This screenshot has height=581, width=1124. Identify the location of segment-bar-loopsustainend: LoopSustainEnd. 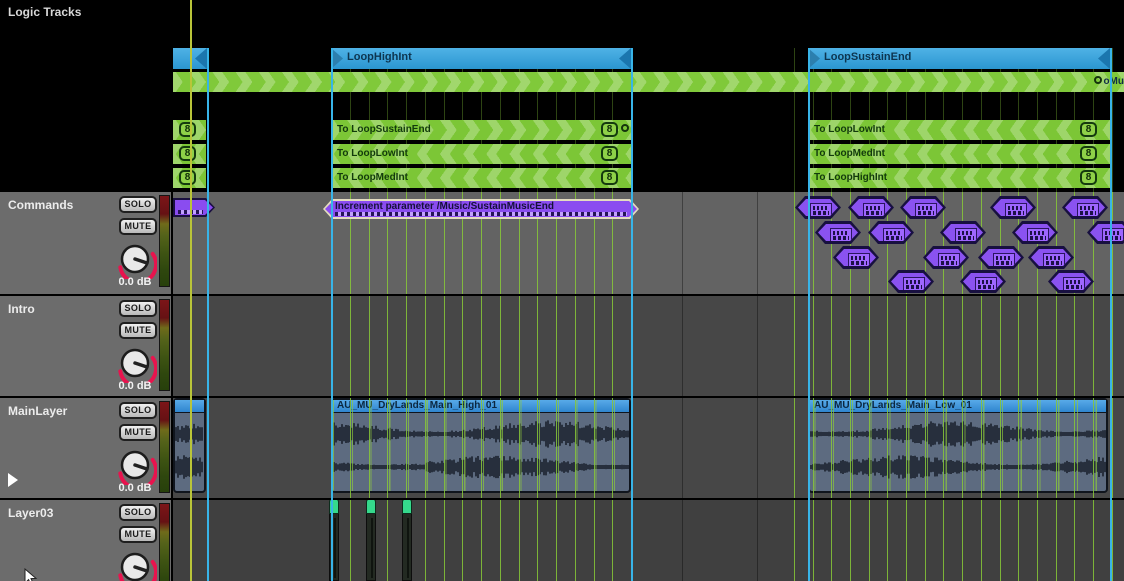
(959, 58).